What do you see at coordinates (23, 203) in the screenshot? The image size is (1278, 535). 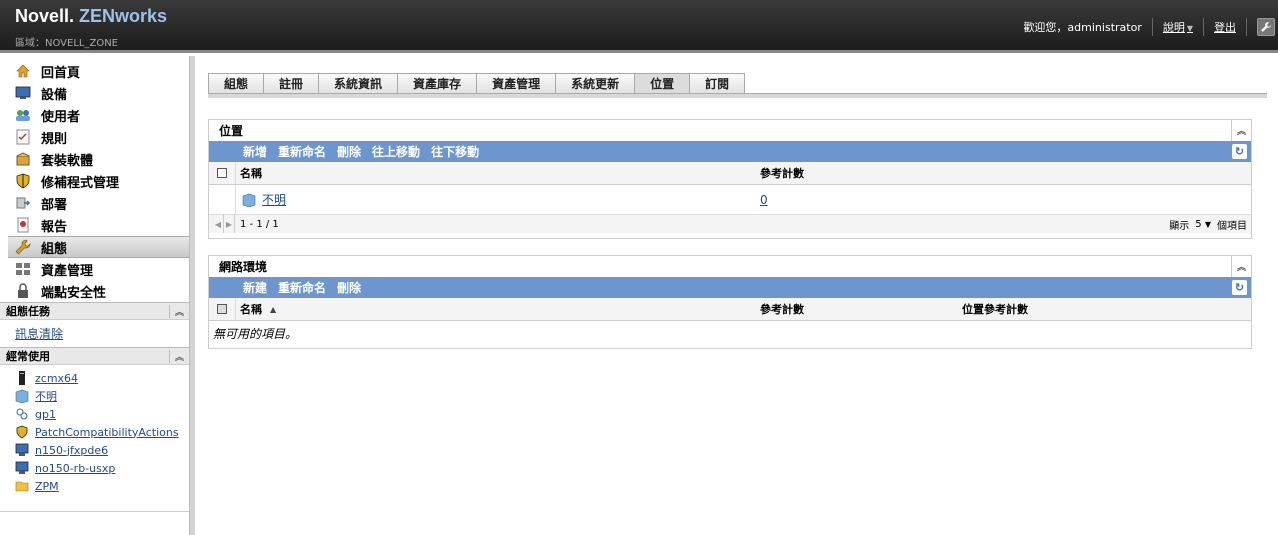 I see `deploy-icon` at bounding box center [23, 203].